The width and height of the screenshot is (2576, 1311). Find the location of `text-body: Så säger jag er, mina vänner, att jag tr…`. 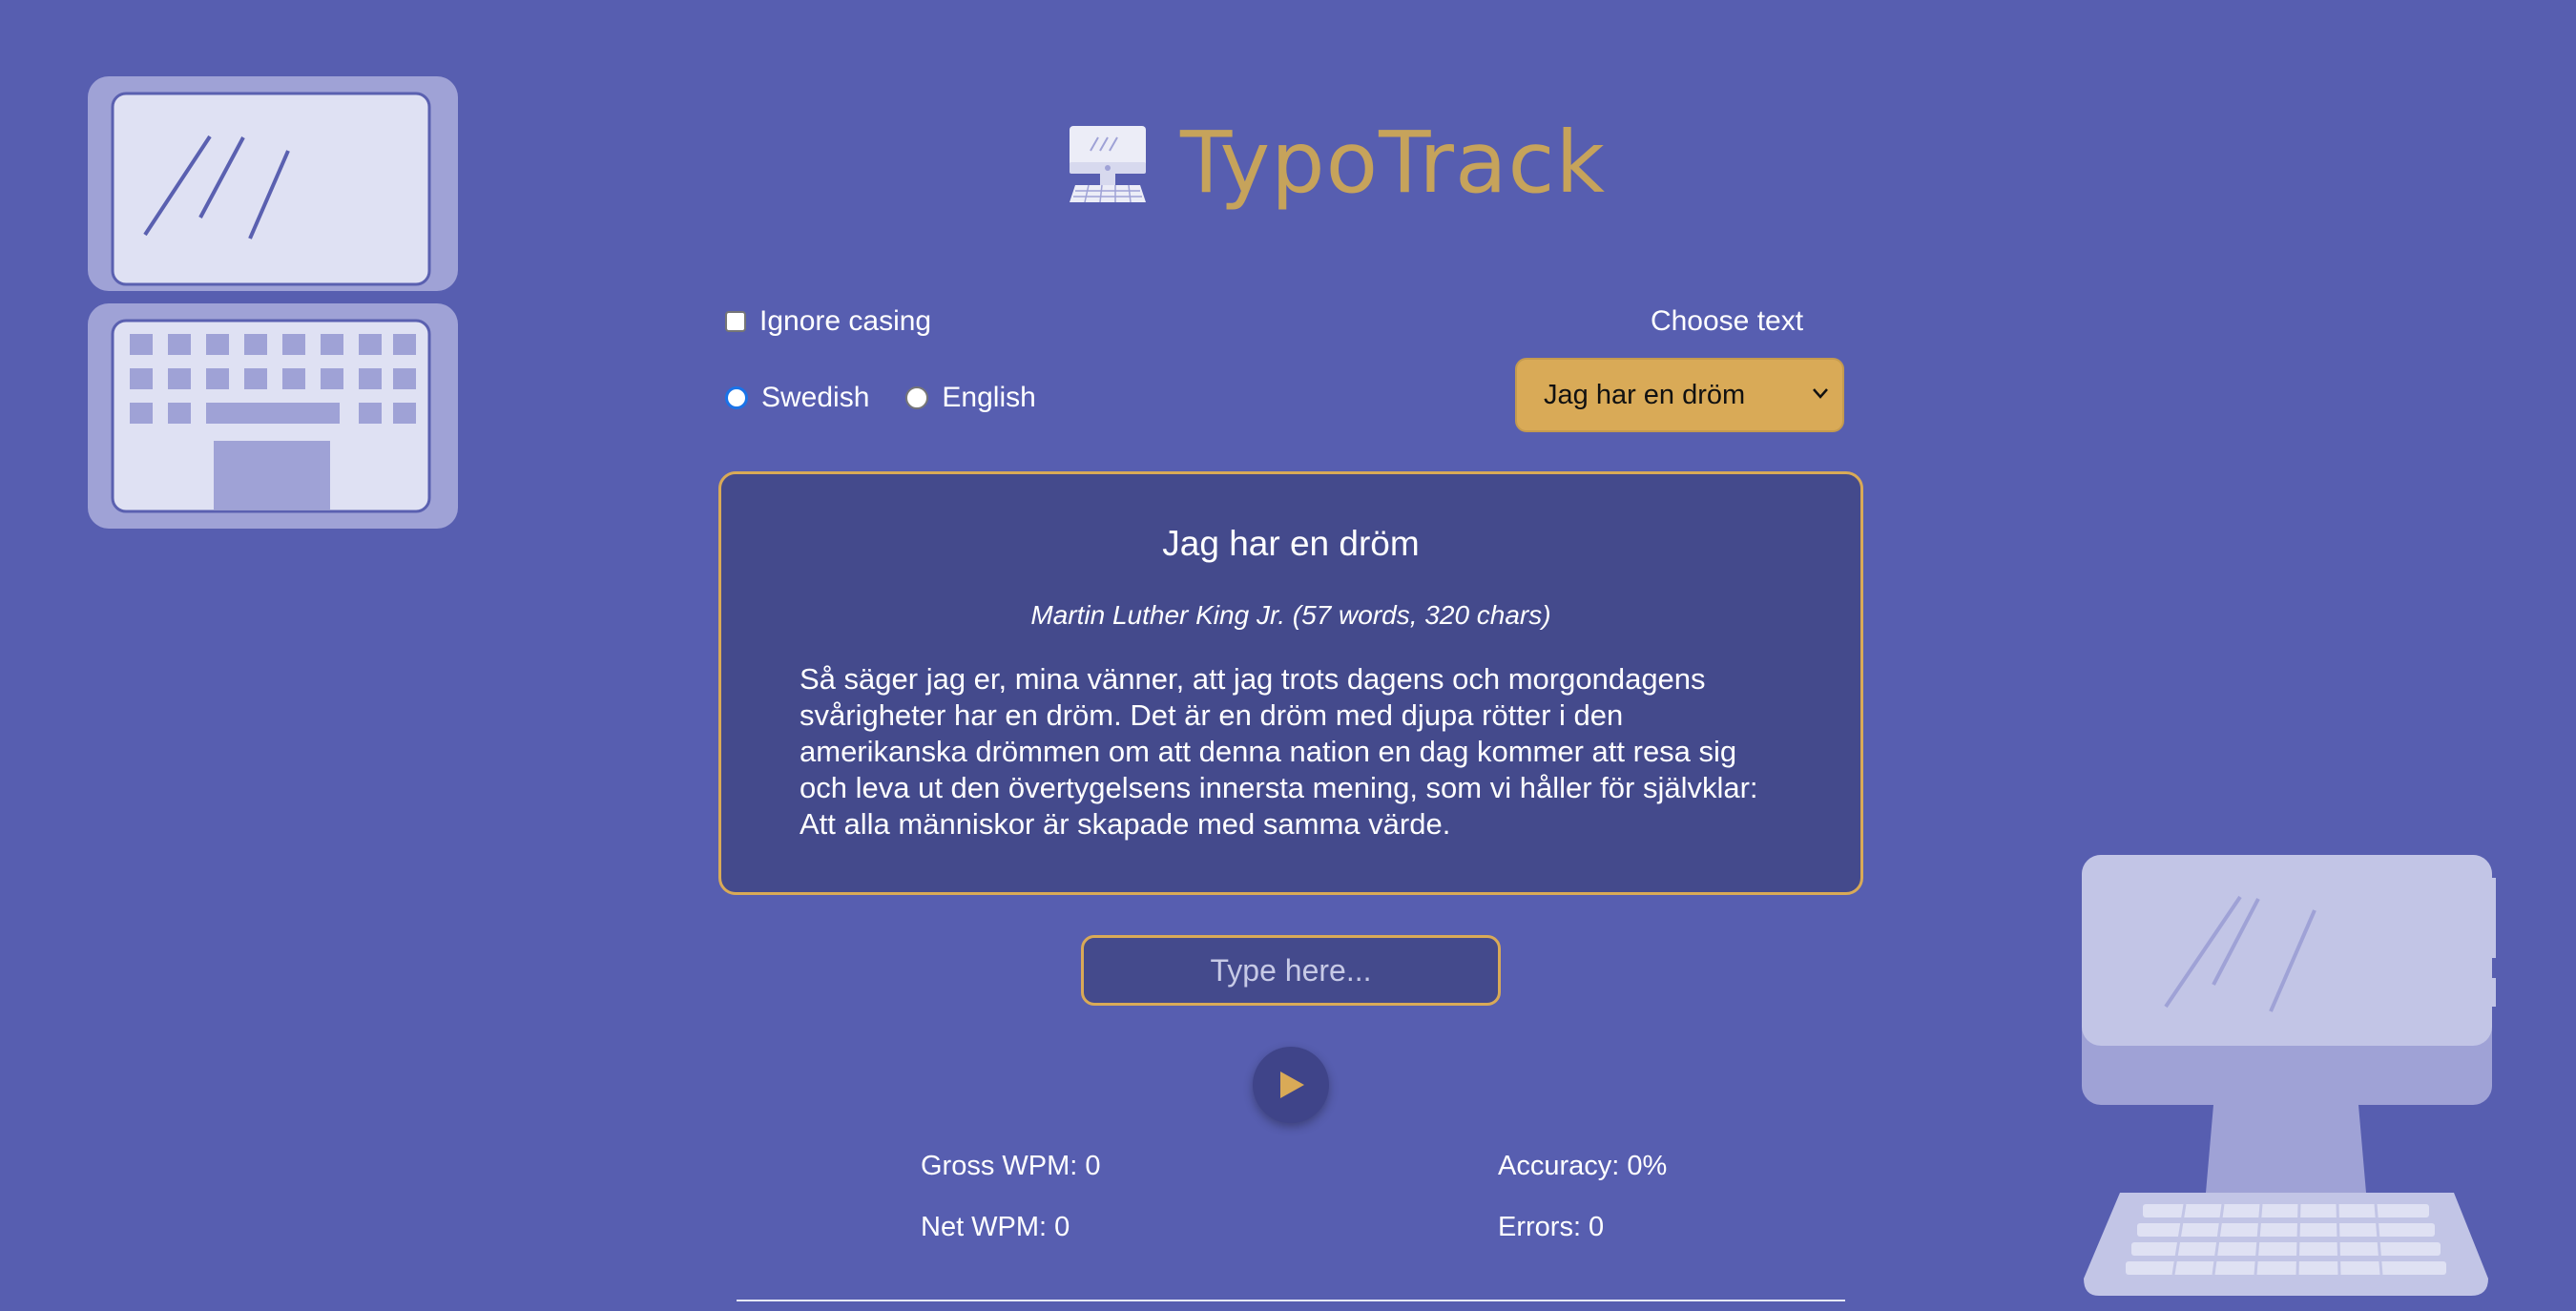

text-body: Så säger jag er, mina vänner, att jag tr… is located at coordinates (1279, 751).